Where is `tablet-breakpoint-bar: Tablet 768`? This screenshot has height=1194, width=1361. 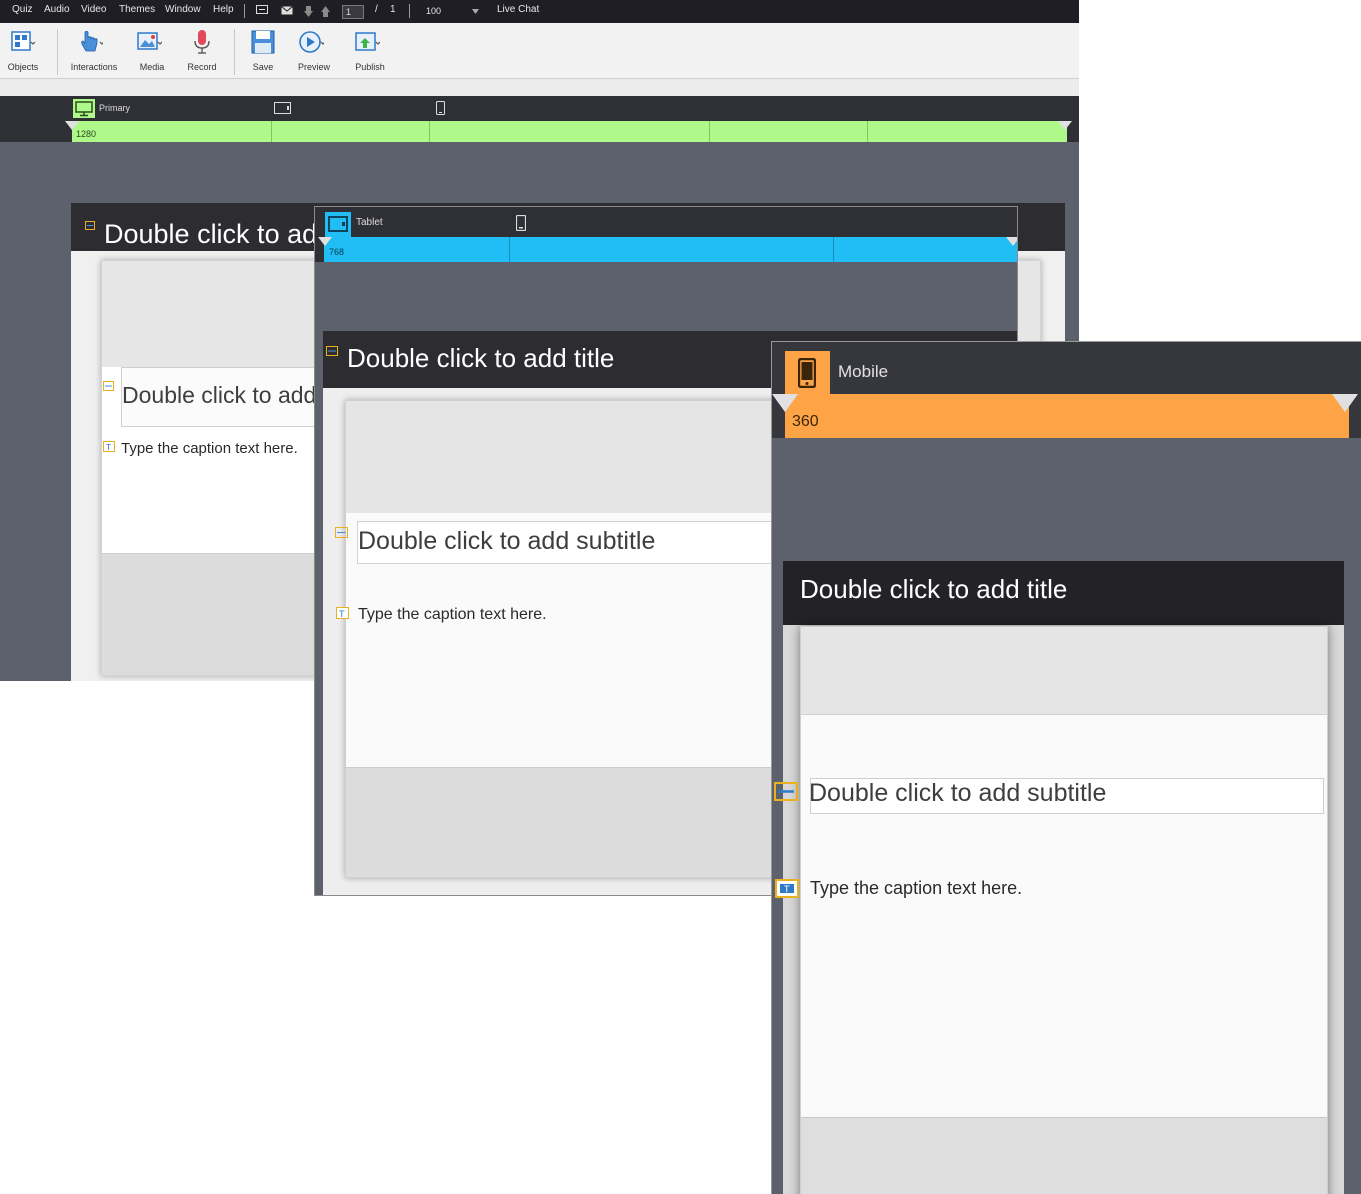
tablet-breakpoint-bar: Tablet 768 is located at coordinates (666, 234).